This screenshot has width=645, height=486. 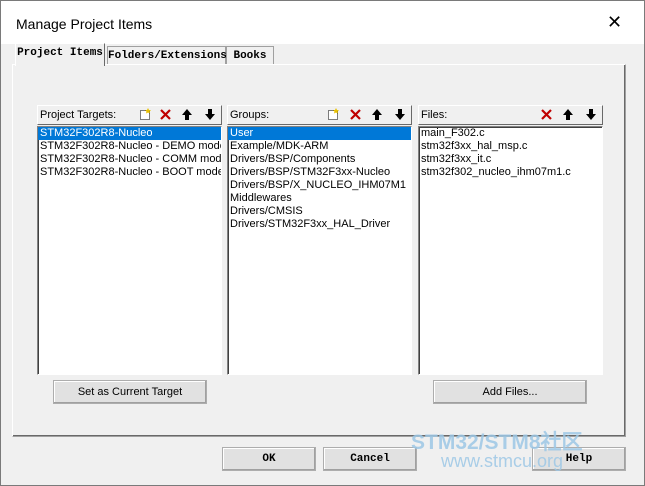 I want to click on new-group-icon, so click(x=333, y=115).